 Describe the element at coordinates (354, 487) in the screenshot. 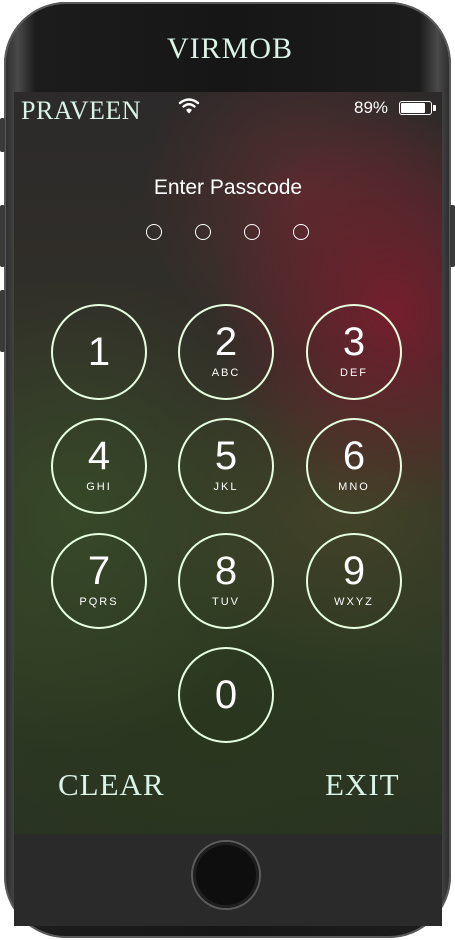

I see `key-letters: MNO` at that location.